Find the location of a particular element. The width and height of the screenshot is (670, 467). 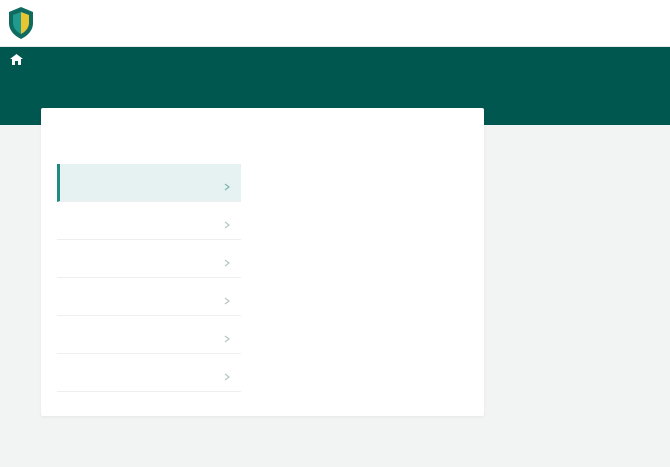

faq-answer-panel is located at coordinates (364, 263).